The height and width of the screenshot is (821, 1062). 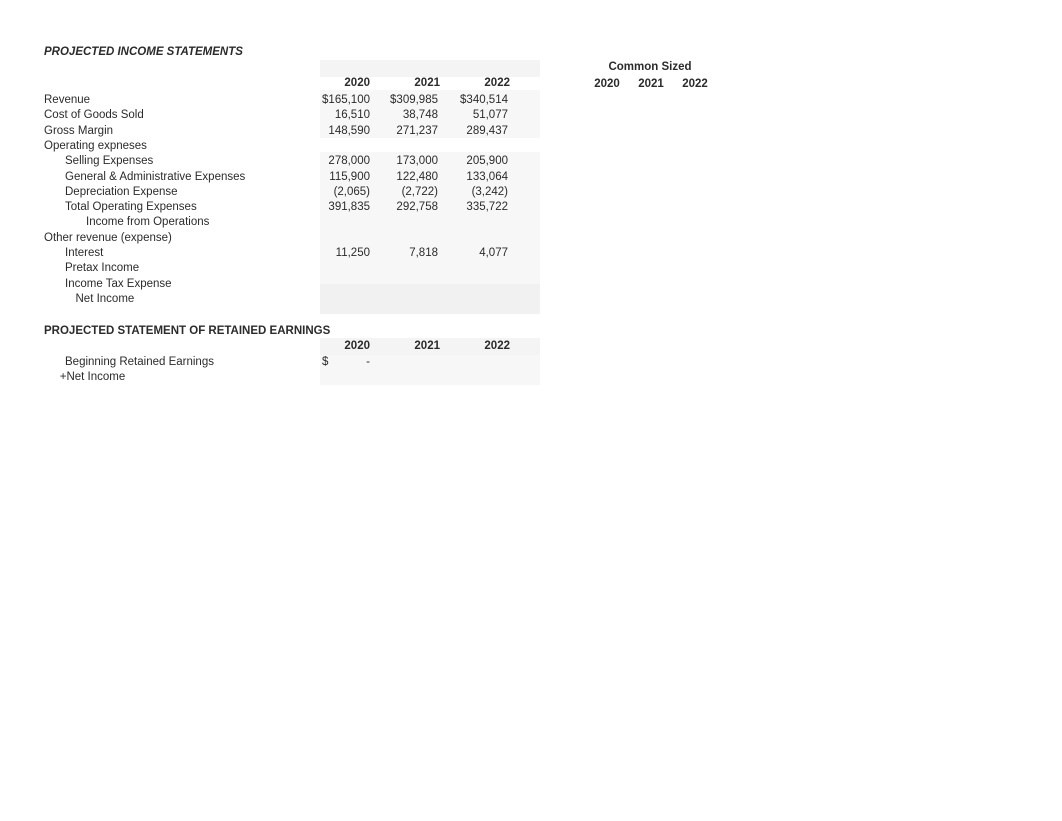 I want to click on row-label: Beginning Retained Earnings, so click(x=139, y=362).